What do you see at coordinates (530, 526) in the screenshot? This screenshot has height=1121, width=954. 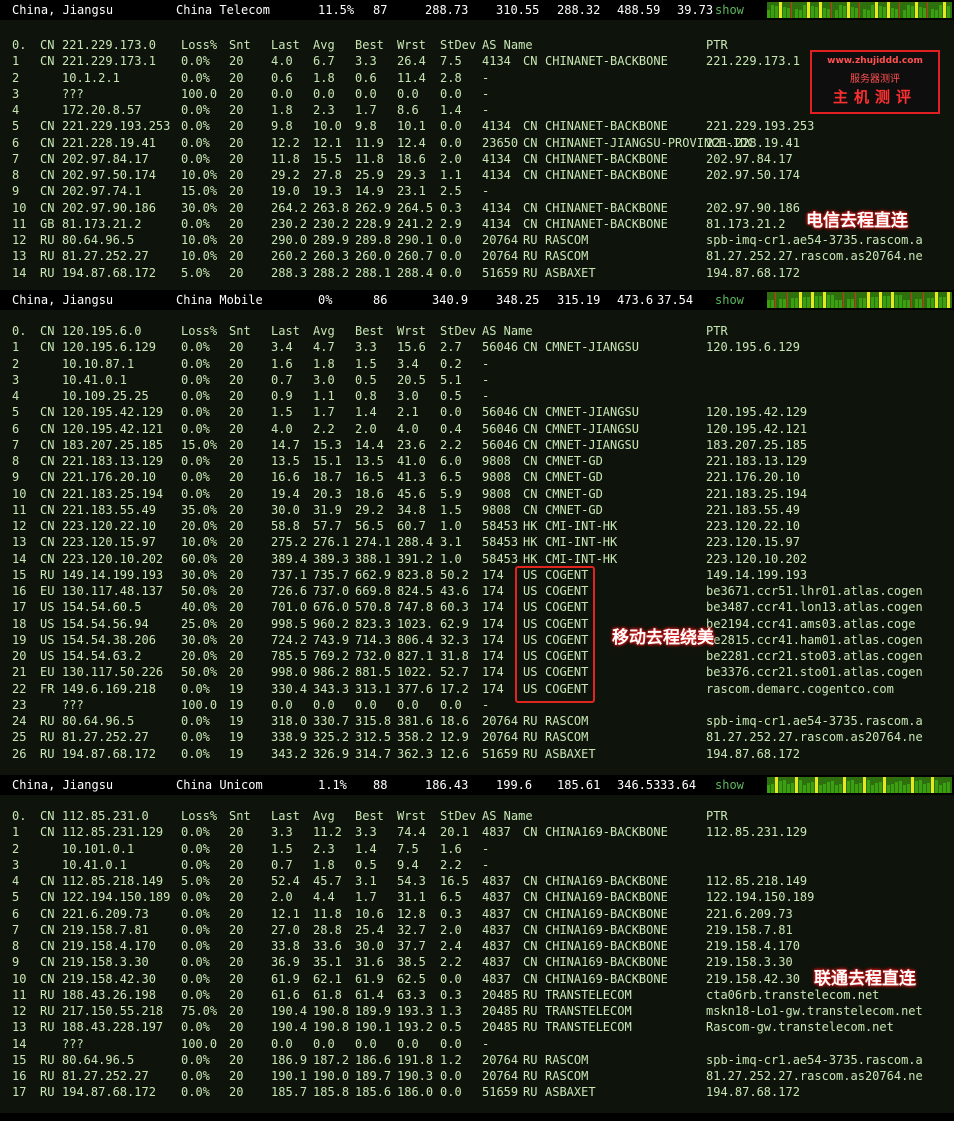 I see `as-country: HK` at bounding box center [530, 526].